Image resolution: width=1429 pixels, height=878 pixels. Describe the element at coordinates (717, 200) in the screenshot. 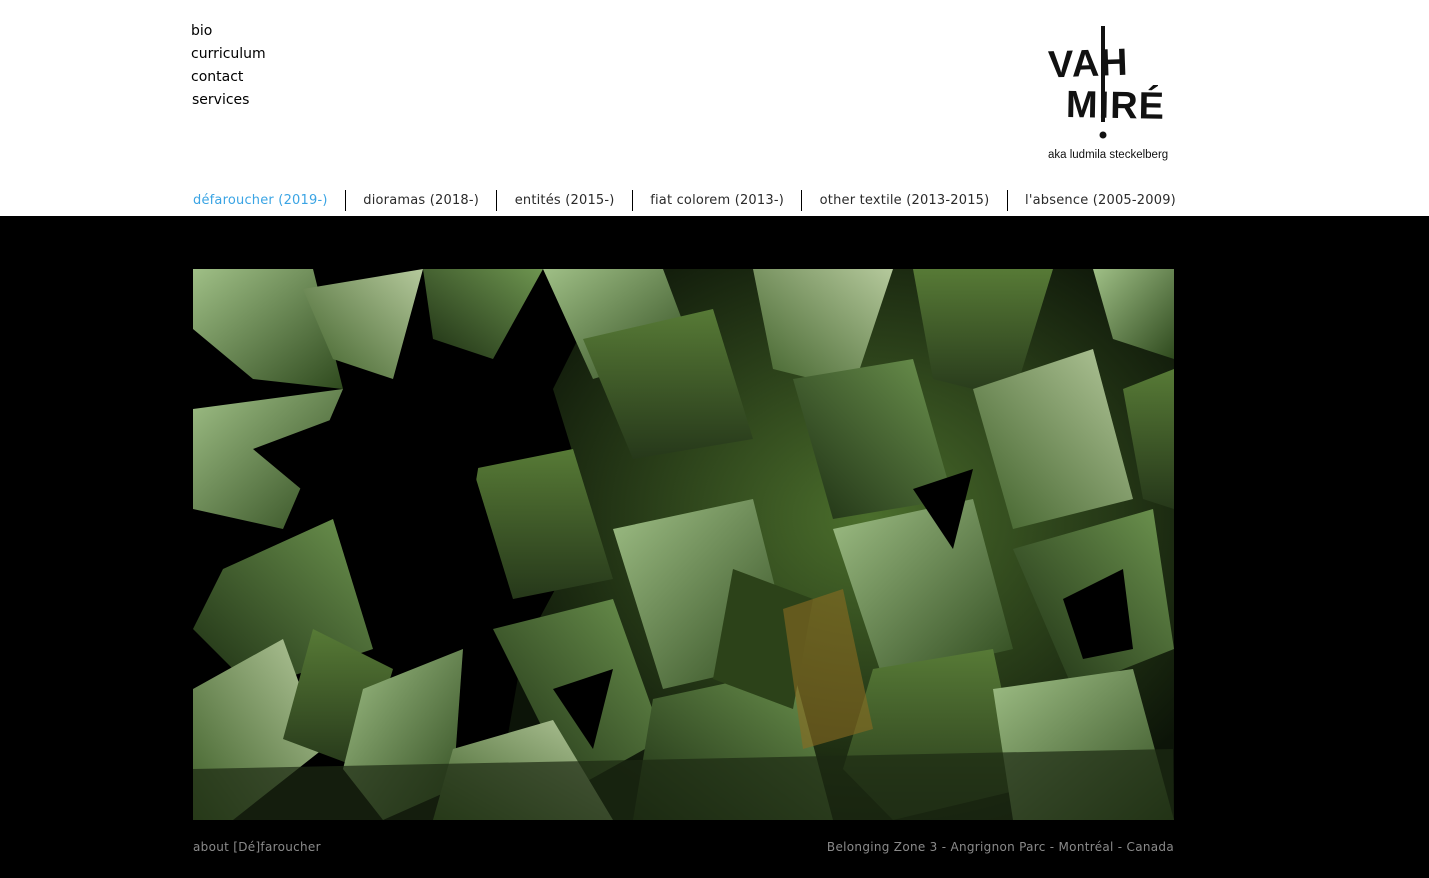

I see `nav-fiat-colorem: fiat colorem (2013-)` at that location.